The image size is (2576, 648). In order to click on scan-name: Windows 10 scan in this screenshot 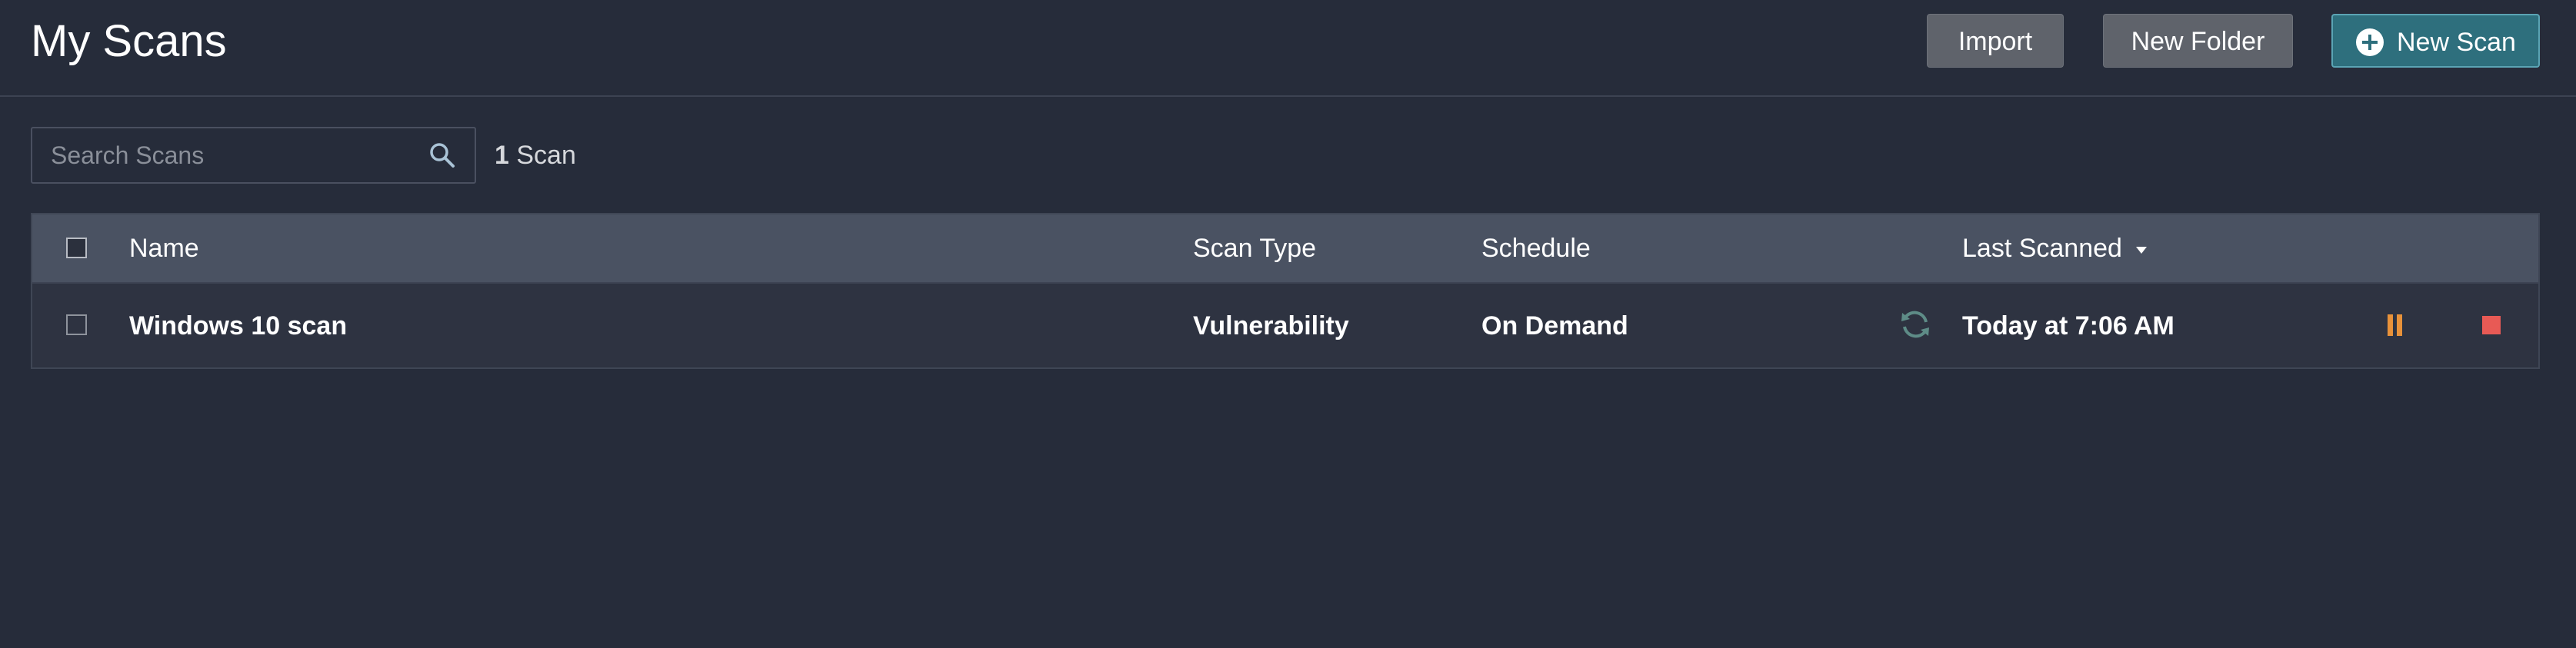, I will do `click(238, 326)`.